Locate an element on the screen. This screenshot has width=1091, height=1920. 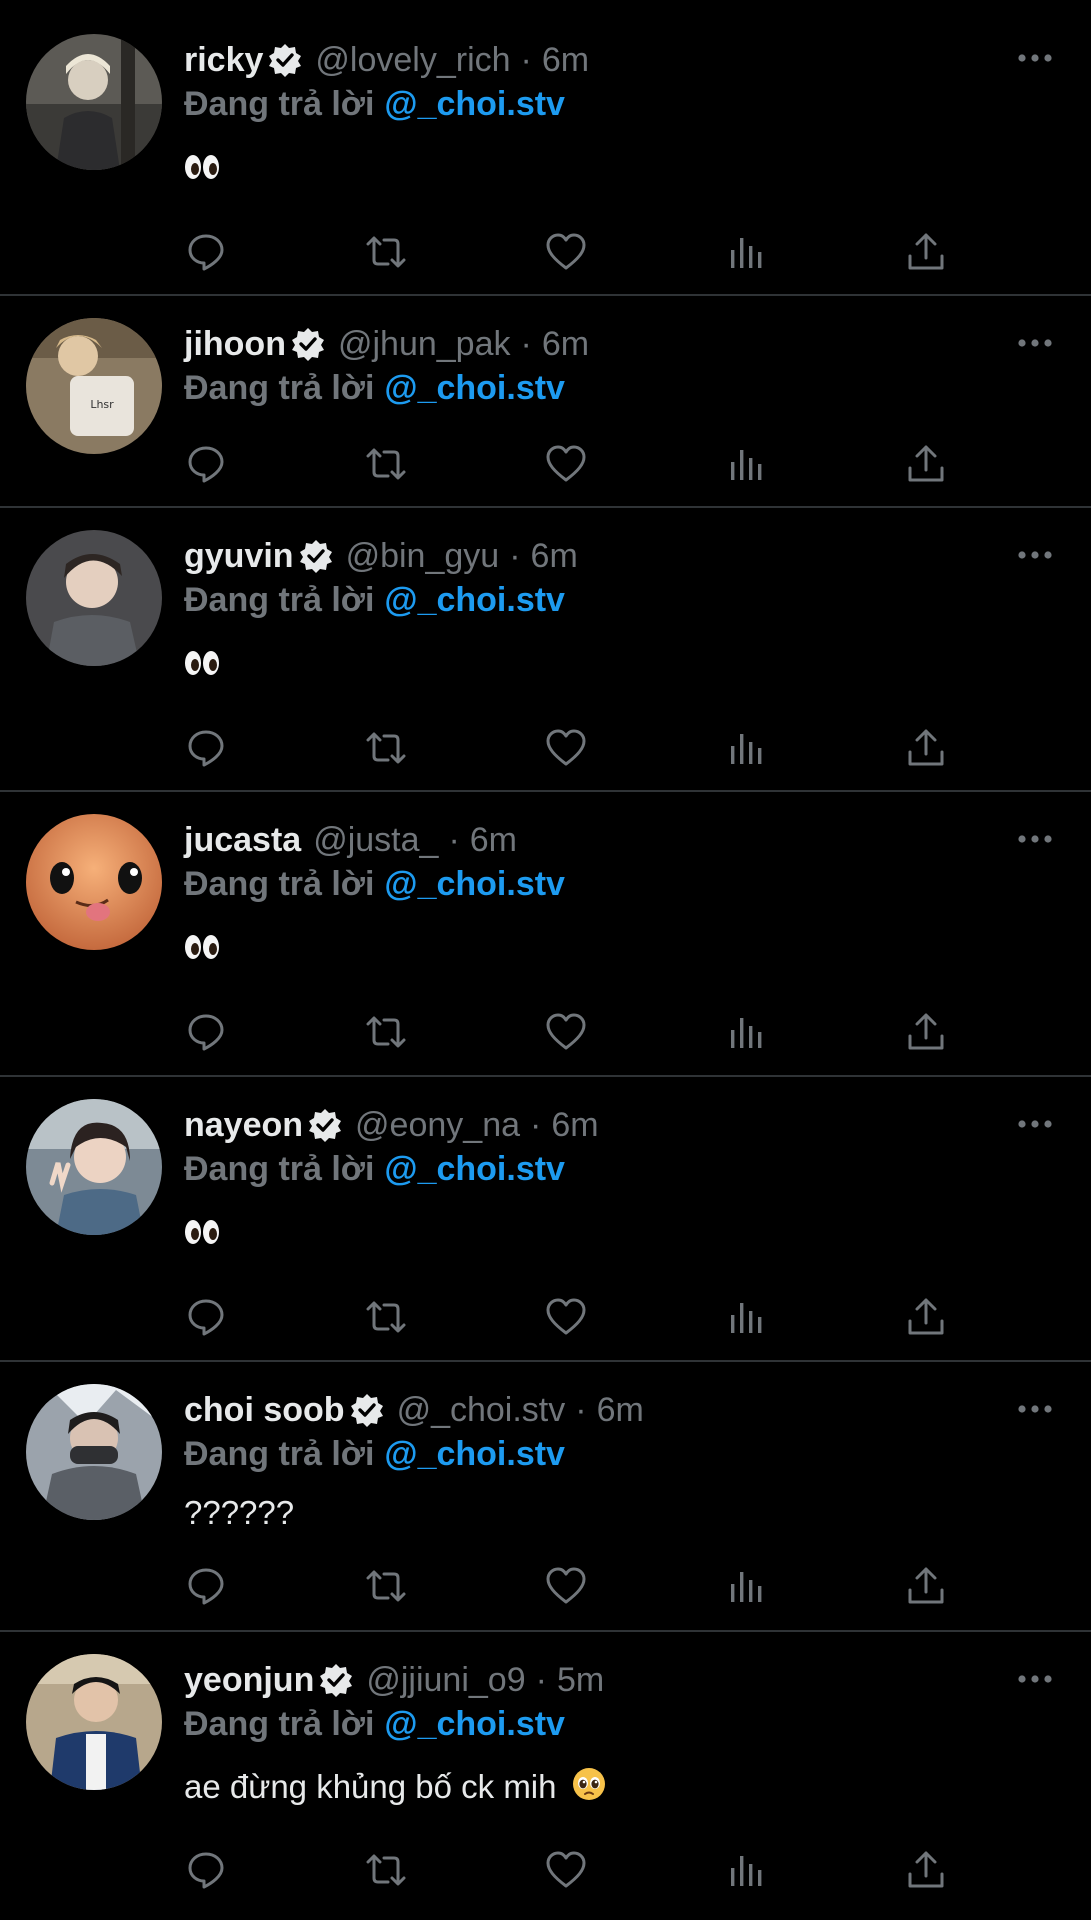
tweet-header: choi soob @_choi.stv · 6m is located at coordinates (414, 1410).